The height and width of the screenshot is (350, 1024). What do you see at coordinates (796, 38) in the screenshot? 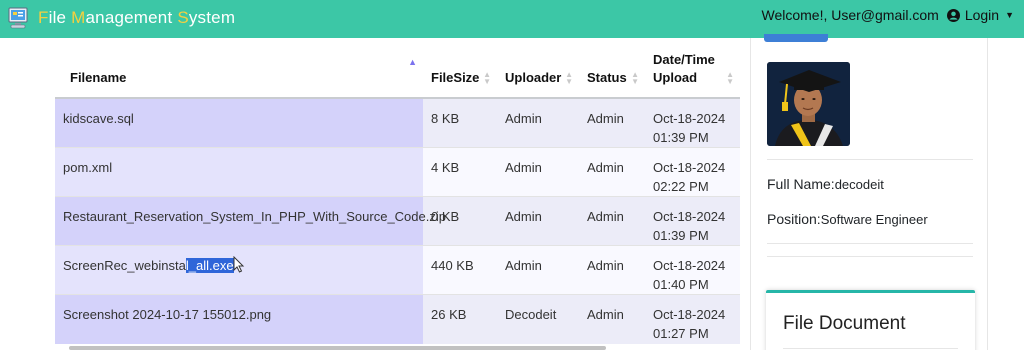
I see `panel-top-button` at bounding box center [796, 38].